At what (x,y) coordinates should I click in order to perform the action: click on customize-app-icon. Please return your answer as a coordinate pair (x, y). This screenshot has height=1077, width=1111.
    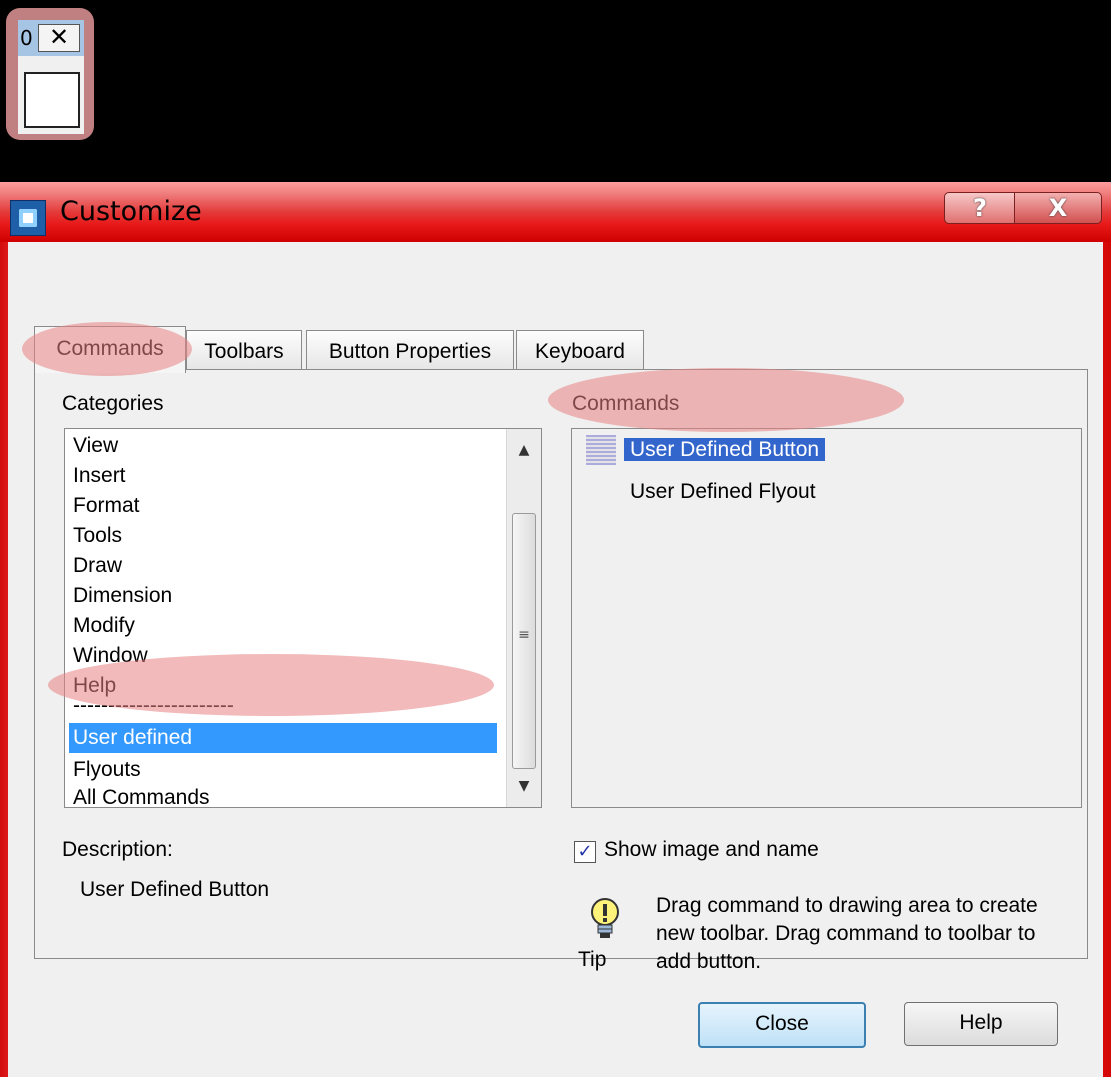
    Looking at the image, I should click on (28, 218).